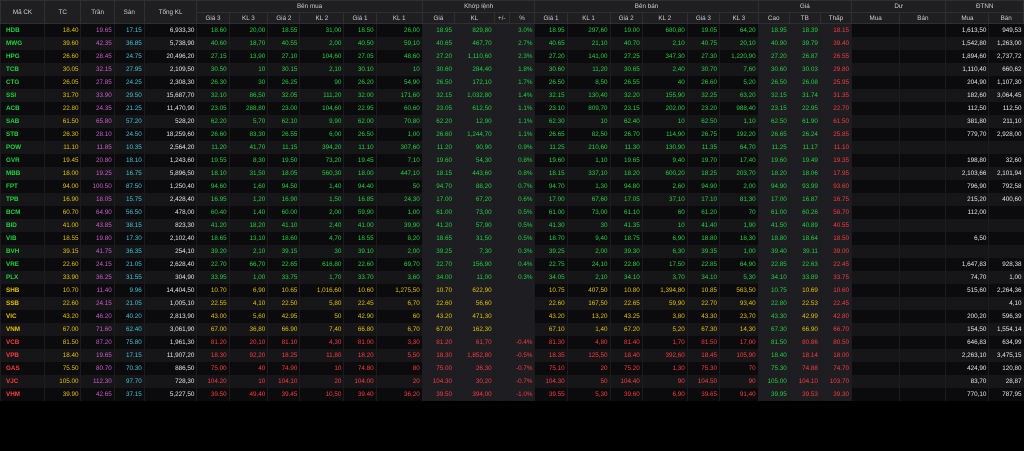 The height and width of the screenshot is (451, 1024). What do you see at coordinates (551, 186) in the screenshot?
I see `ask-price-cell: 94.70` at bounding box center [551, 186].